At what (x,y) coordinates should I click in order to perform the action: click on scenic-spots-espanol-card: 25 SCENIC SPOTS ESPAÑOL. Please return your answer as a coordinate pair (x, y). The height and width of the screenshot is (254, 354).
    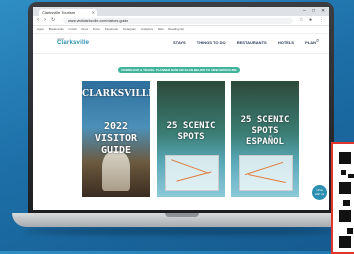
    Looking at the image, I should click on (265, 139).